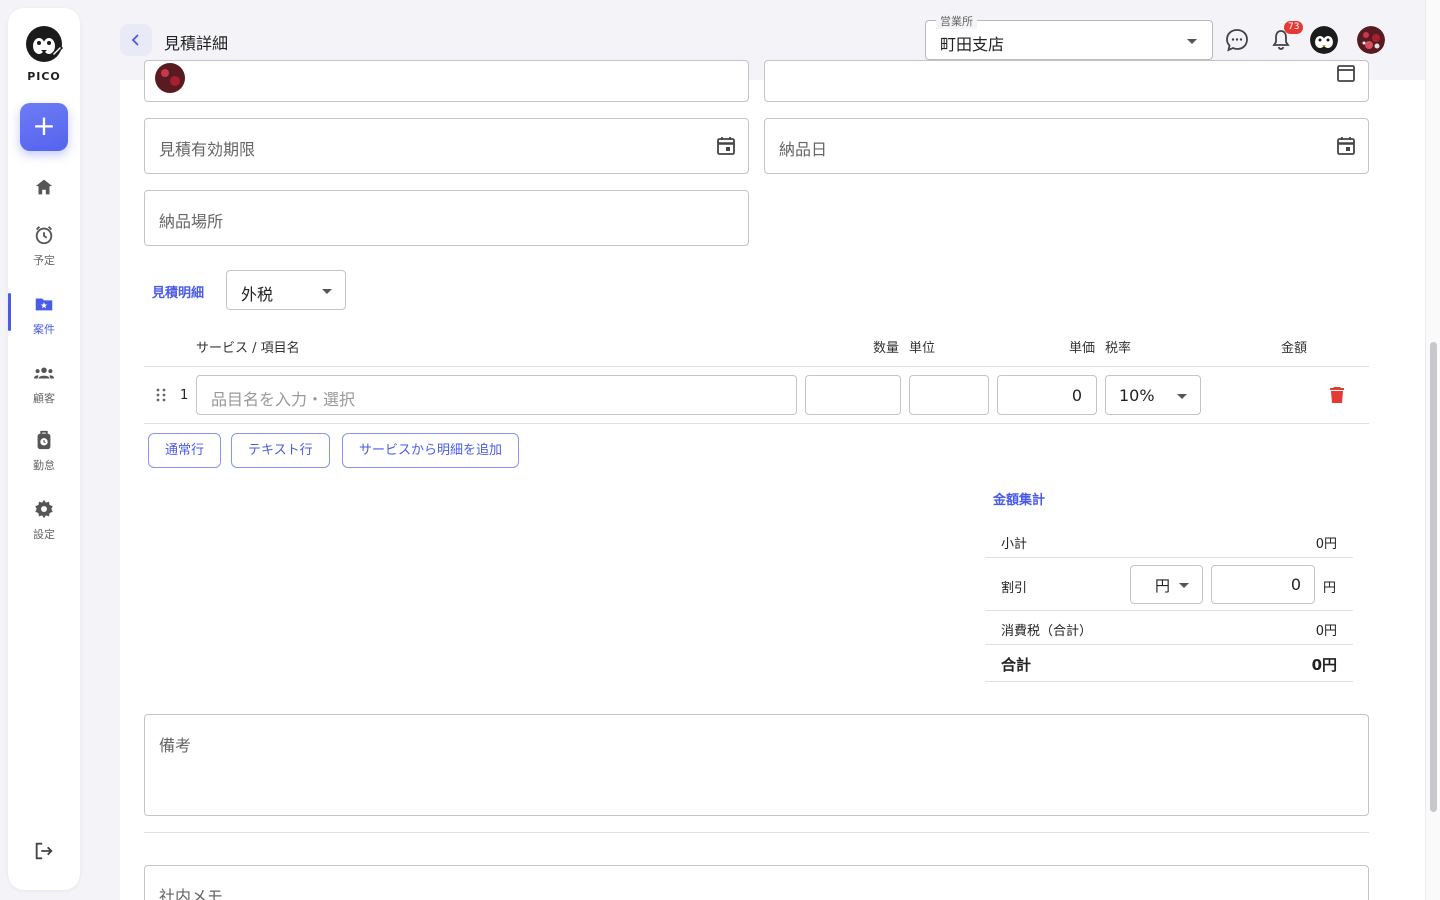 The height and width of the screenshot is (900, 1440). I want to click on discount-amount-value: 0, so click(1295, 584).